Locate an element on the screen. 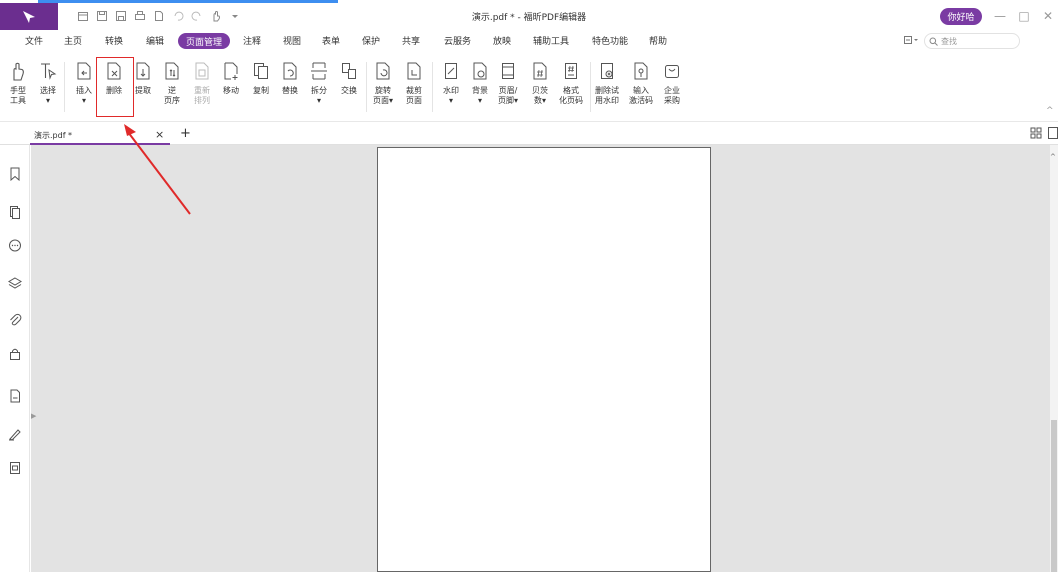 The image size is (1058, 572). menu-protect: 保护 is located at coordinates (371, 40).